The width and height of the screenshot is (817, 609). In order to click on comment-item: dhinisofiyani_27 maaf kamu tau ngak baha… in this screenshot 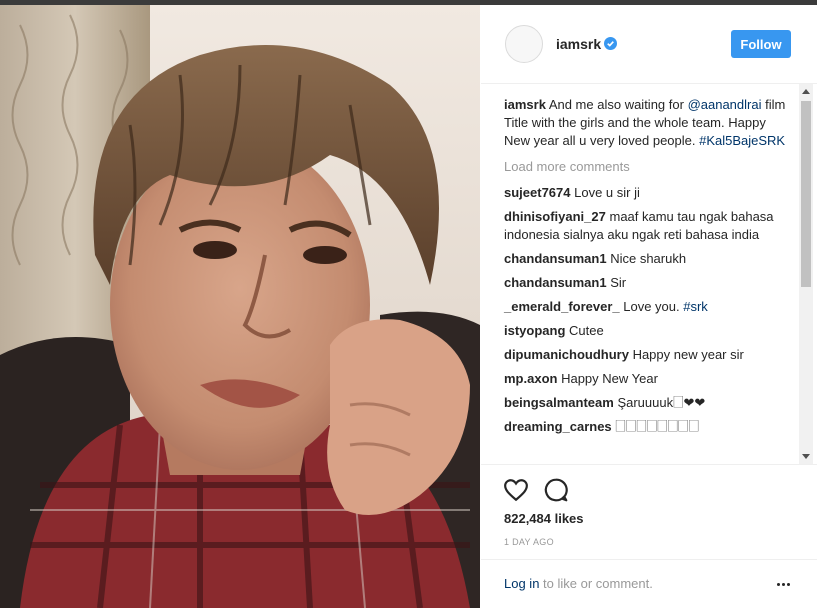, I will do `click(649, 226)`.